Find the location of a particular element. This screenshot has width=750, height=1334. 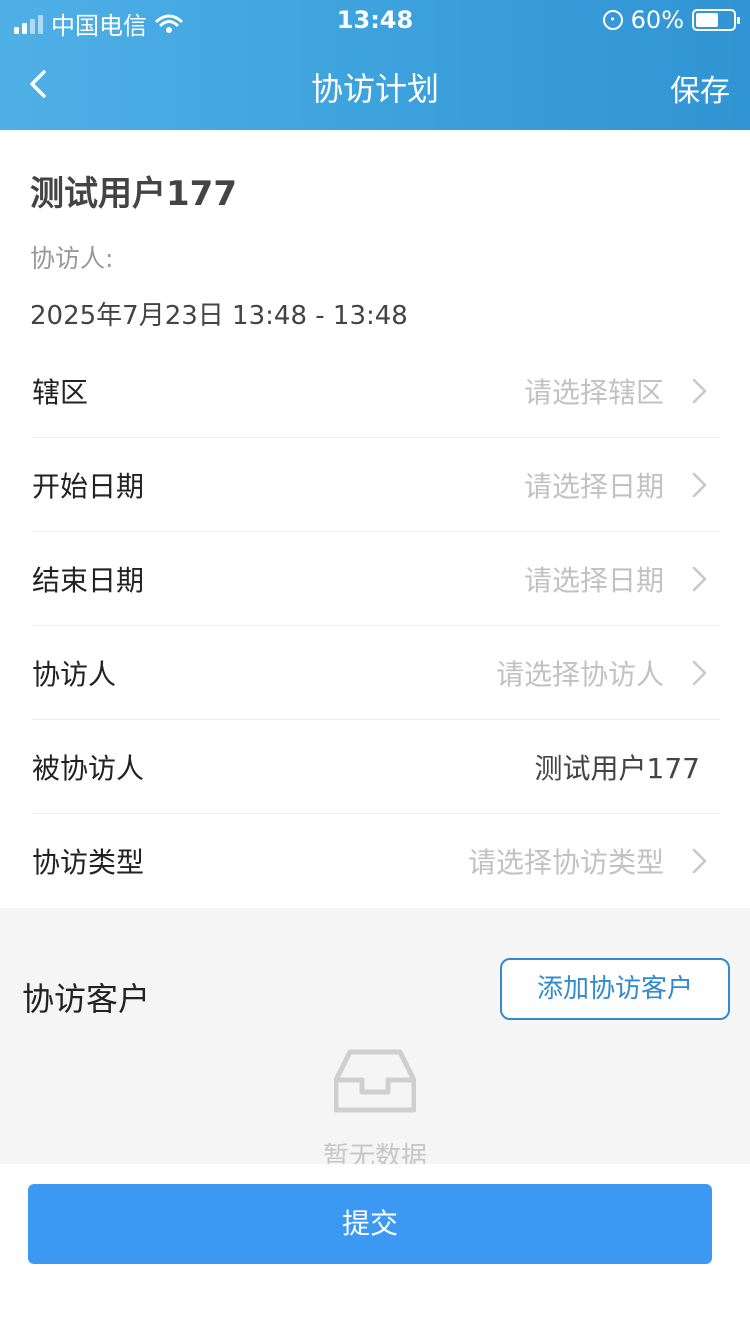

submit-button: 提交 is located at coordinates (370, 1224).